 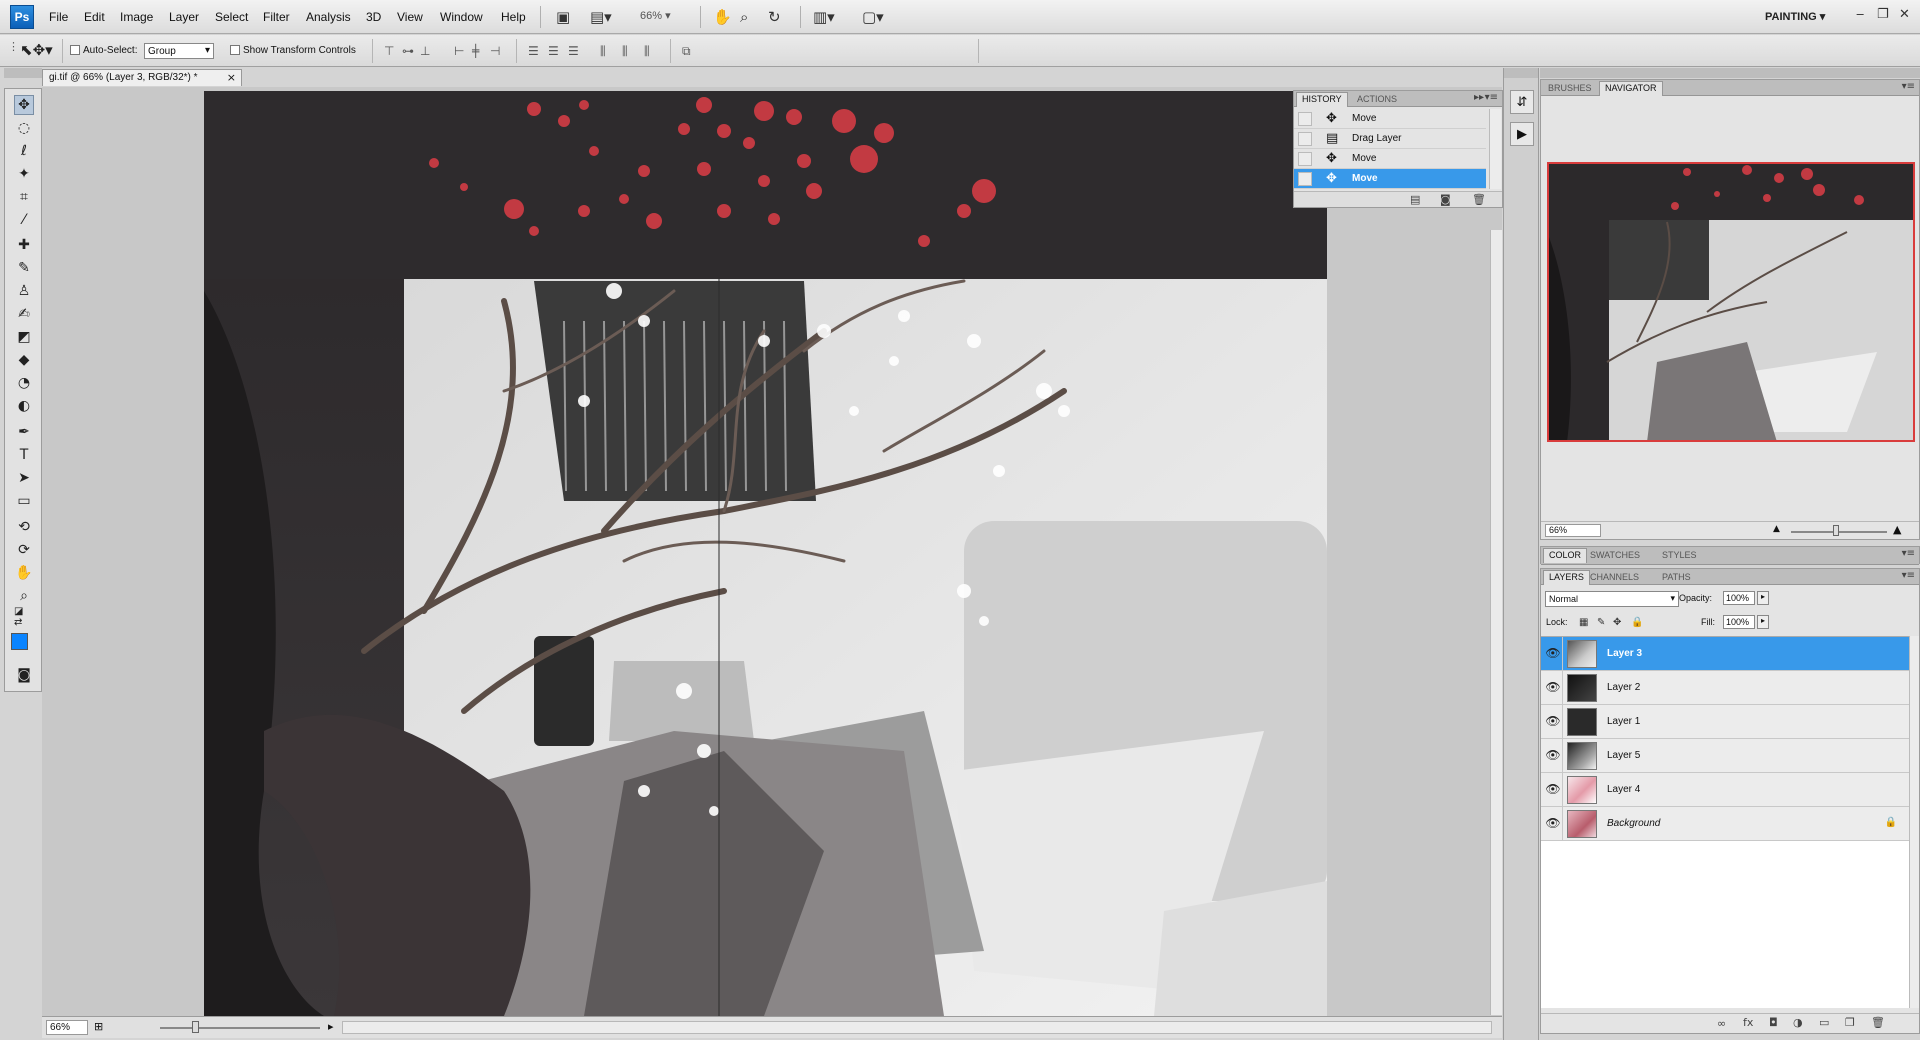 What do you see at coordinates (1824, 1022) in the screenshot?
I see `new-group-icon: ▭` at bounding box center [1824, 1022].